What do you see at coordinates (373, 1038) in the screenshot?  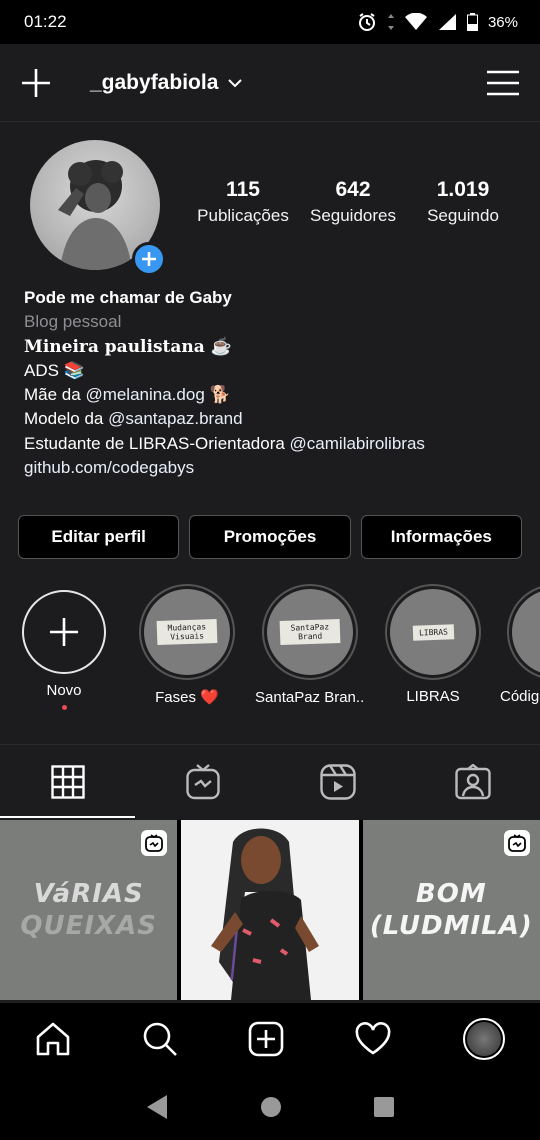 I see `heart-icon` at bounding box center [373, 1038].